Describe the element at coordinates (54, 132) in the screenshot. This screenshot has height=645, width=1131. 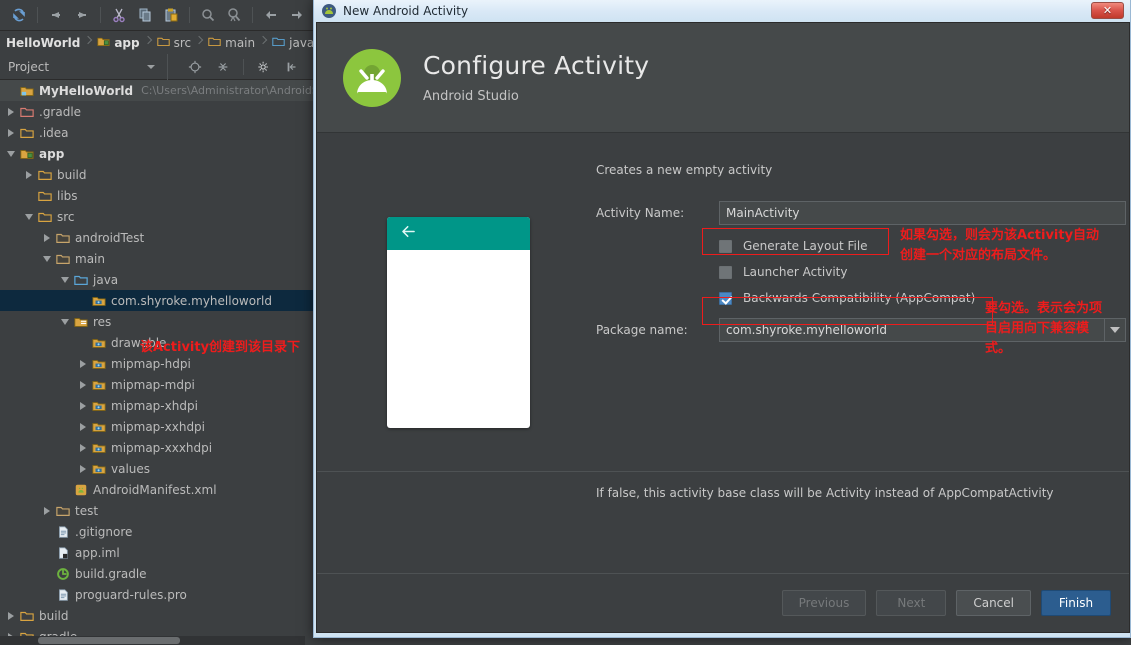
I see `tree-row-label: .idea` at that location.